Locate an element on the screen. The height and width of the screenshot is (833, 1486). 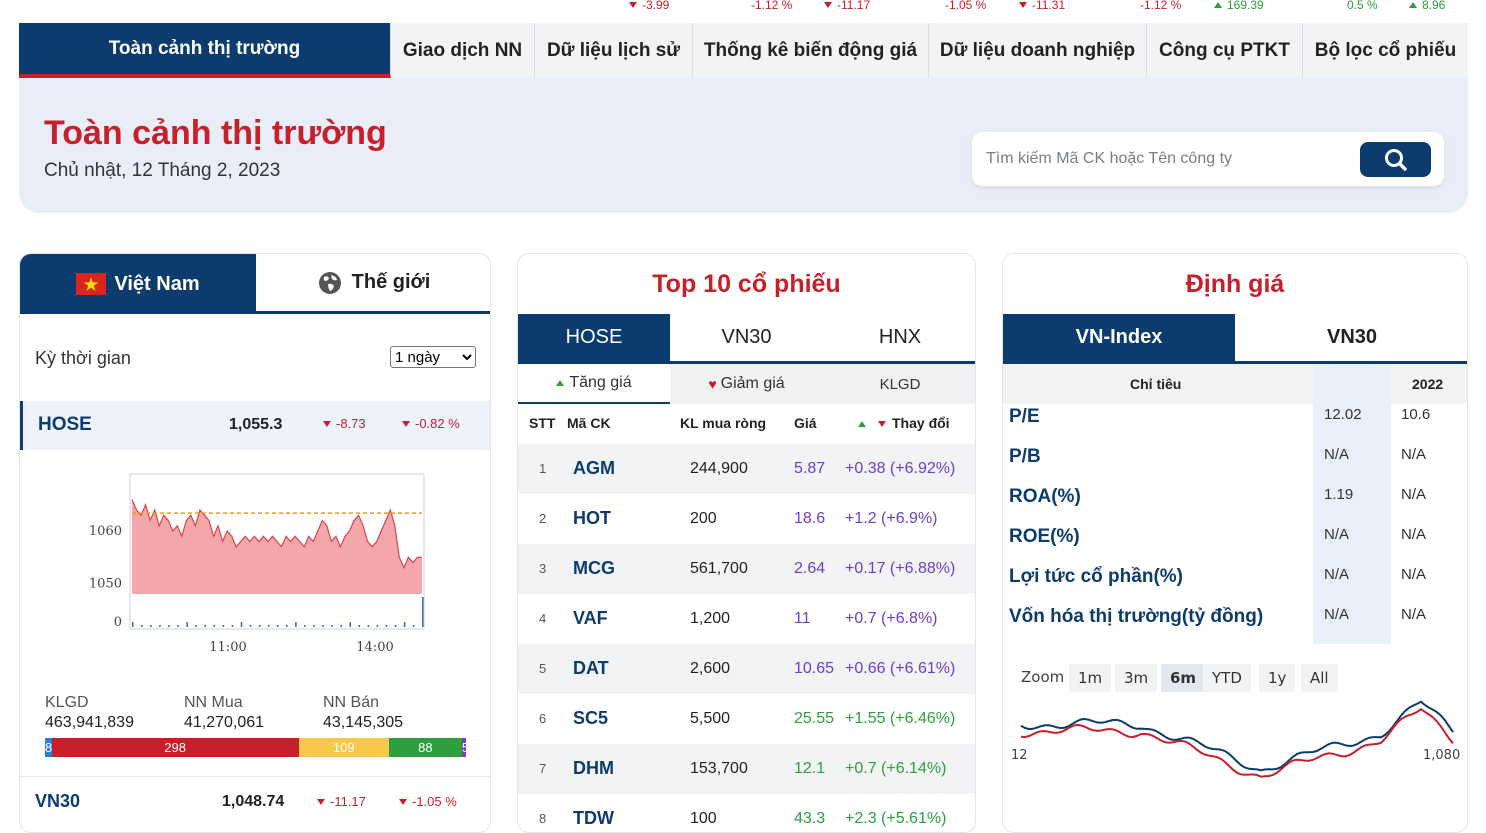
row-symbol: DAT is located at coordinates (591, 668).